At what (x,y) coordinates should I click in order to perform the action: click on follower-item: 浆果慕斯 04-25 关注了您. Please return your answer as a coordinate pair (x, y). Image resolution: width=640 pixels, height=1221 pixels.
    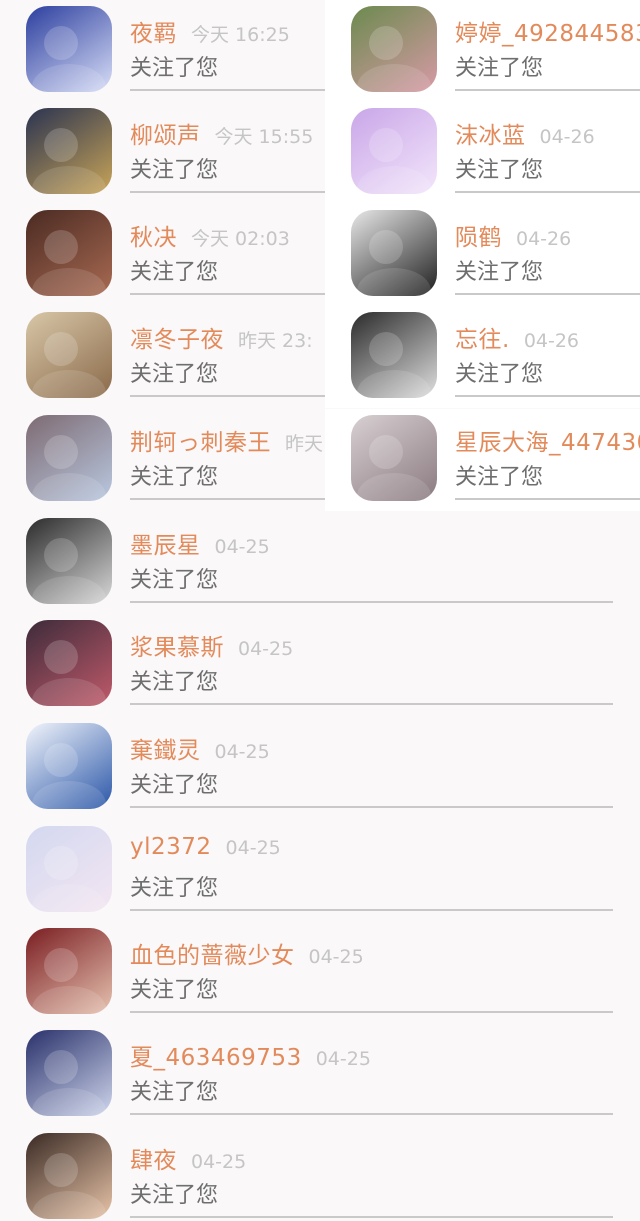
    Looking at the image, I should click on (320, 665).